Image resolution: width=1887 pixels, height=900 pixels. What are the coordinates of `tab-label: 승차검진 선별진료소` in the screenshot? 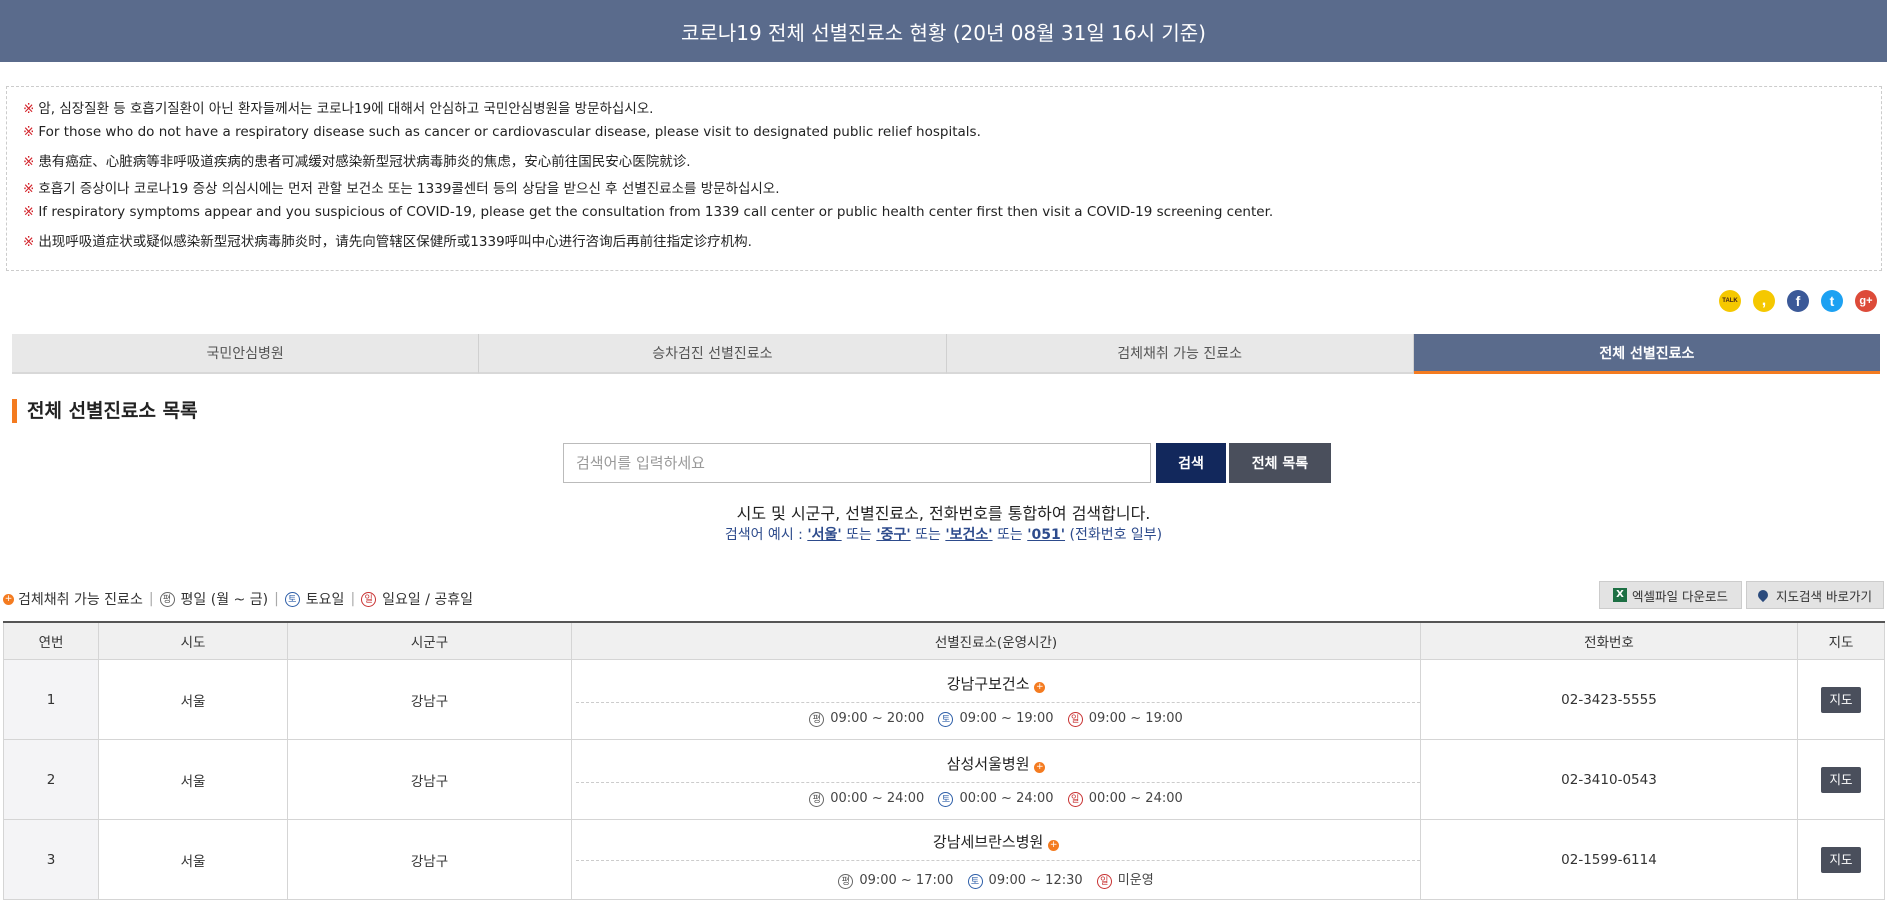 It's located at (712, 354).